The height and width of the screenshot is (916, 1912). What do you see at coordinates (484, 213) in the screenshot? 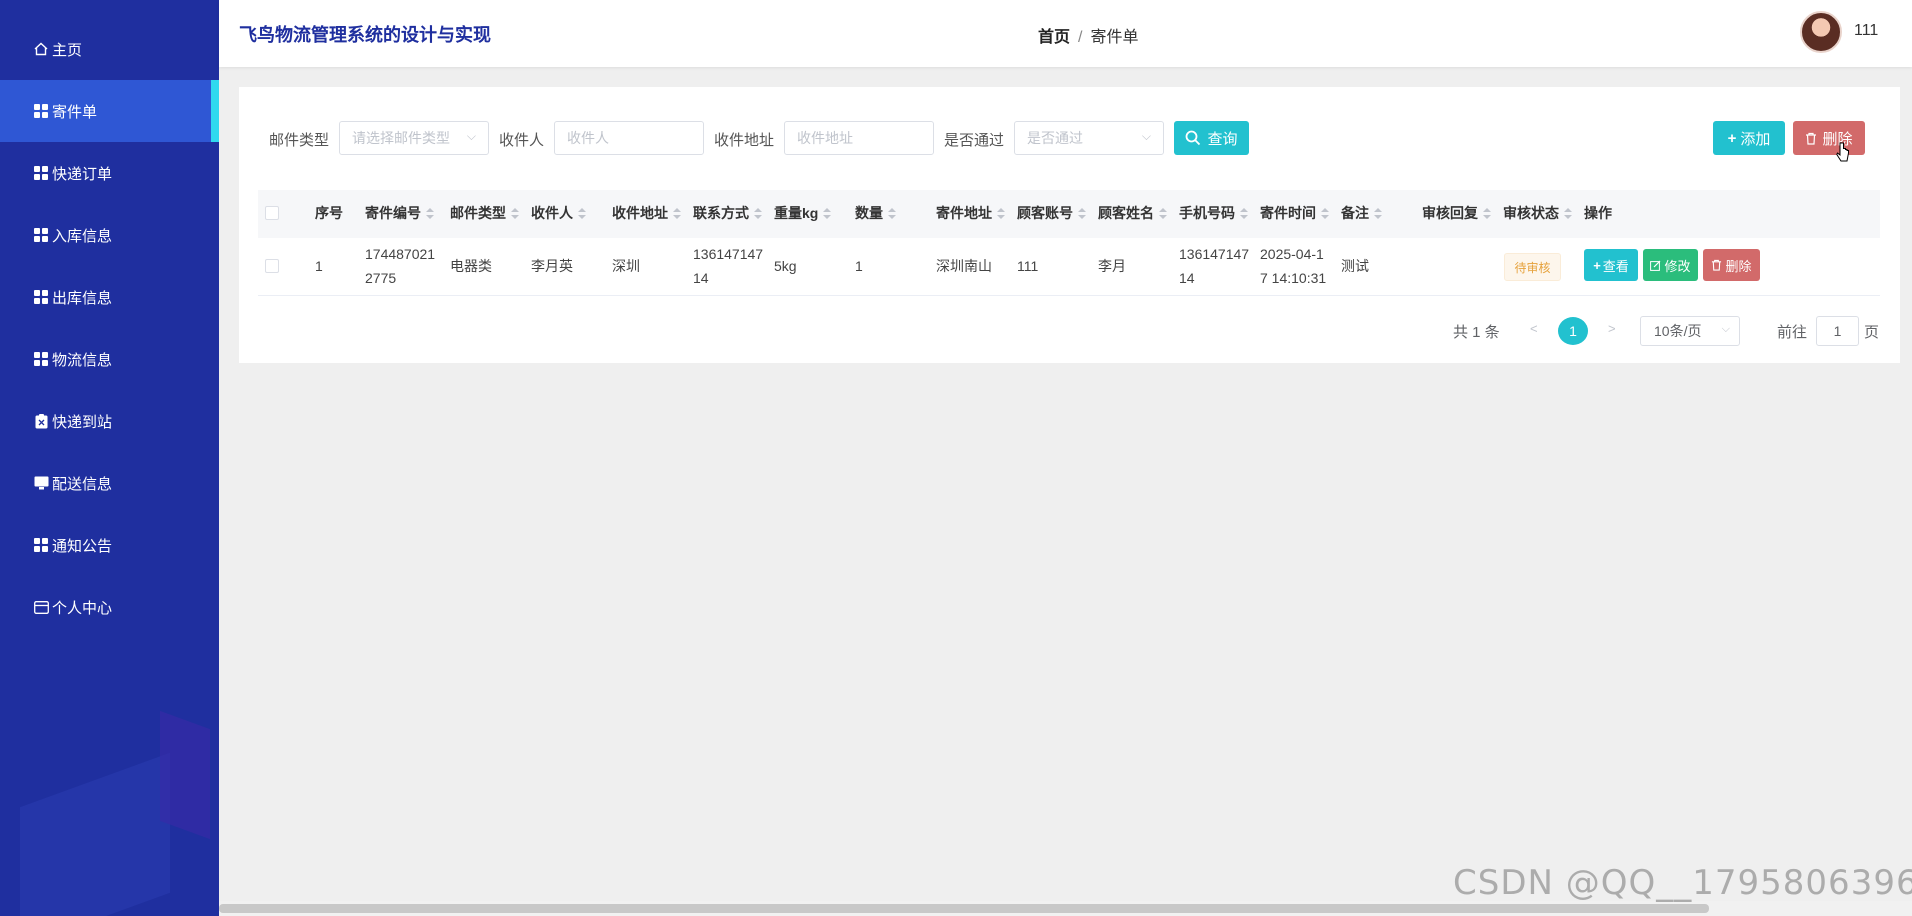
I see `col-header-mail-type: 邮件类型` at bounding box center [484, 213].